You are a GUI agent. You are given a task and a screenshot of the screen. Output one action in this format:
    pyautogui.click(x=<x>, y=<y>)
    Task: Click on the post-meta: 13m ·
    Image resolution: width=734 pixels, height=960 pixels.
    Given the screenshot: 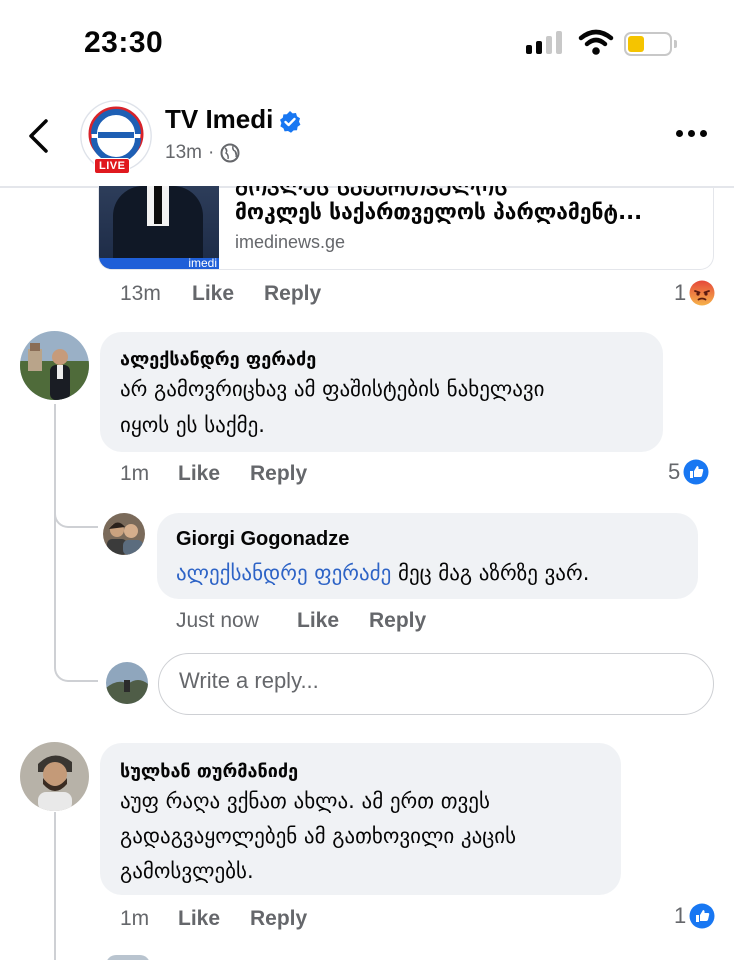 What is the action you would take?
    pyautogui.click(x=202, y=153)
    